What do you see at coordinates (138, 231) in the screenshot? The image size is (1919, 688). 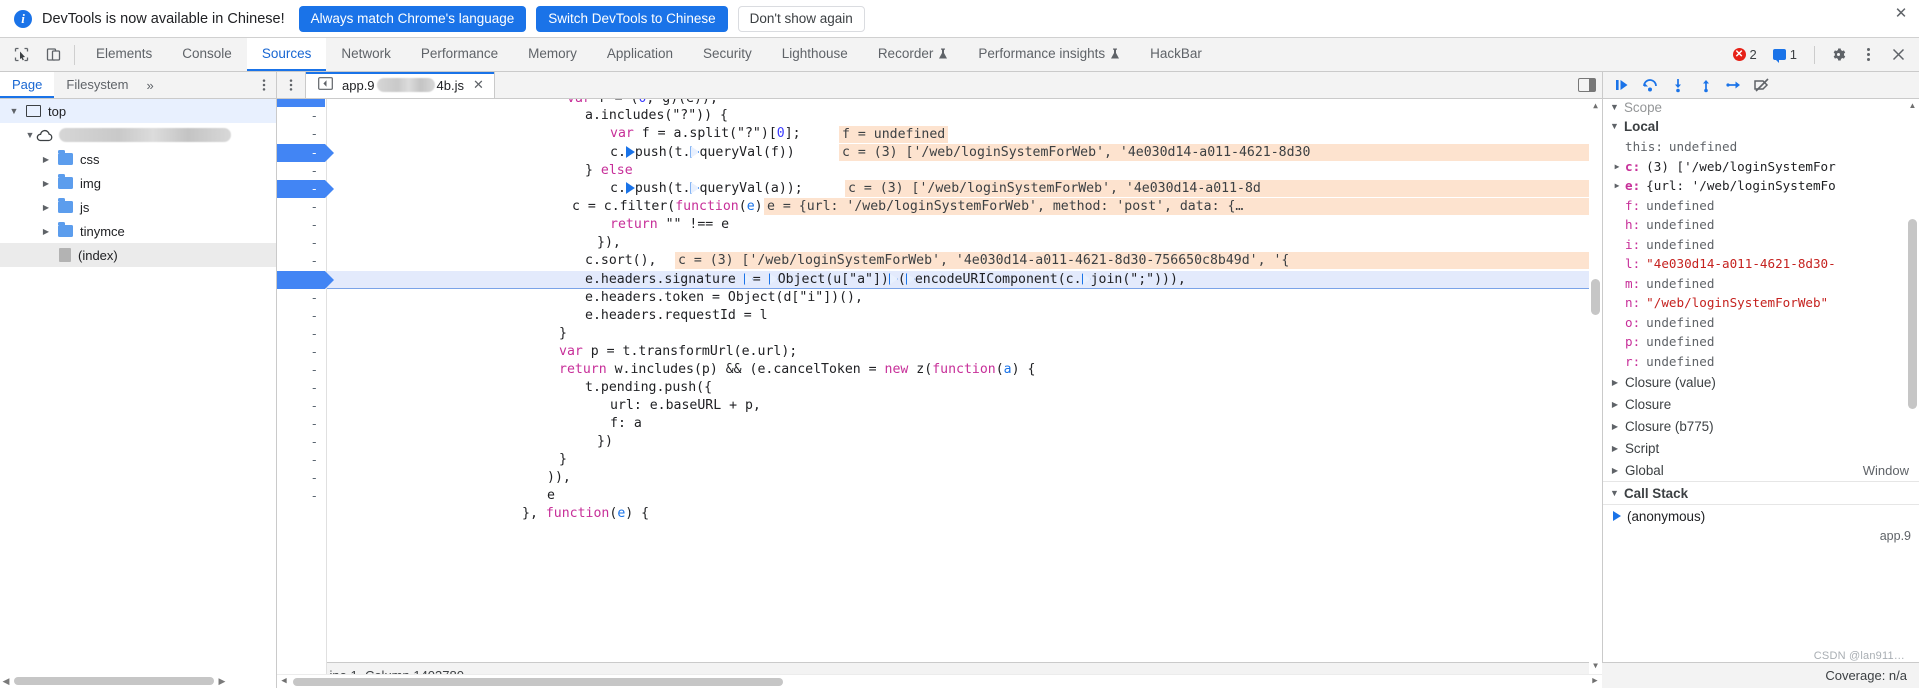 I see `tree-item-tinymce: tinymce` at bounding box center [138, 231].